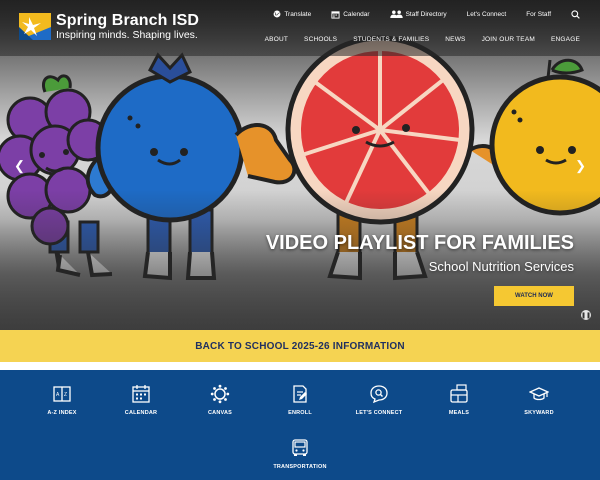 This screenshot has height=480, width=600. What do you see at coordinates (300, 413) in the screenshot?
I see `quick-link-label: ENROLL` at bounding box center [300, 413].